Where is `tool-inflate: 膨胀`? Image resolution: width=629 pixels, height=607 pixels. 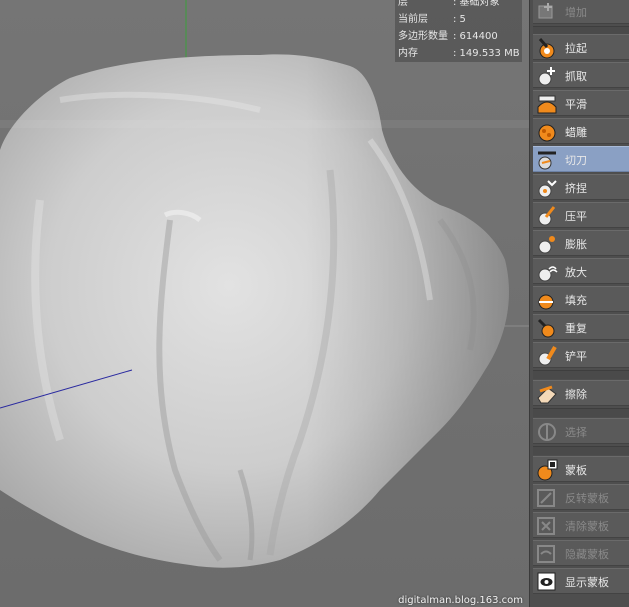 tool-inflate: 膨胀 is located at coordinates (581, 243).